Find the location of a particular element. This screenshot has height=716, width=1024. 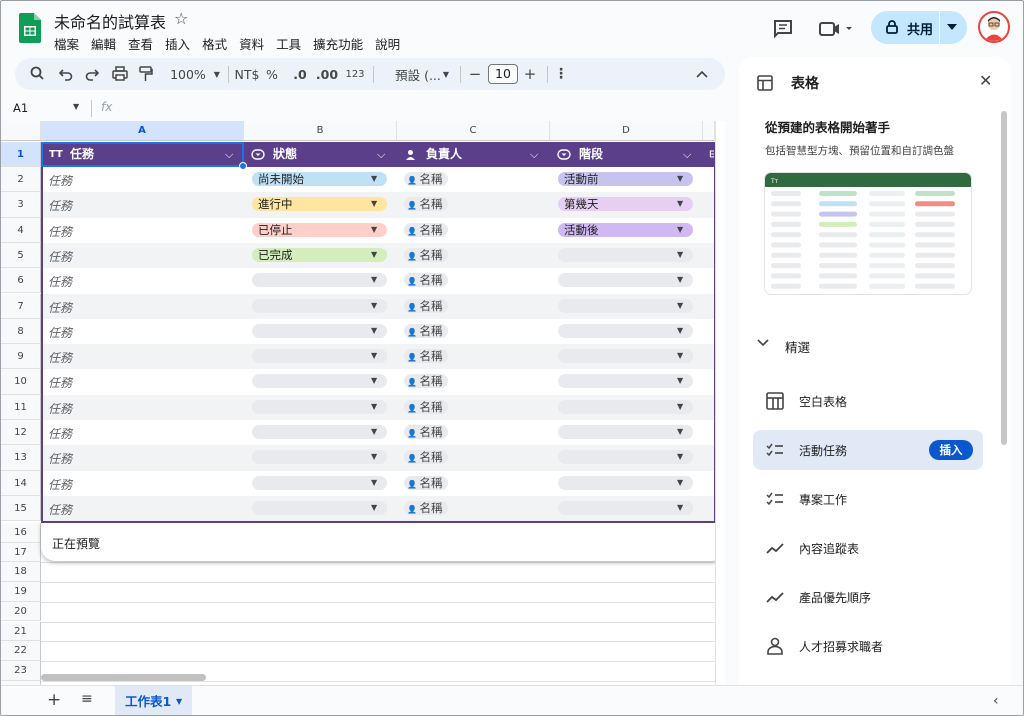

collapse-toolbar-icon is located at coordinates (702, 74).